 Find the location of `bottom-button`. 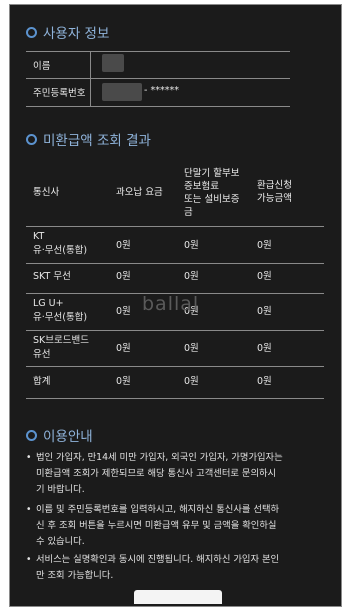

bottom-button is located at coordinates (178, 597).